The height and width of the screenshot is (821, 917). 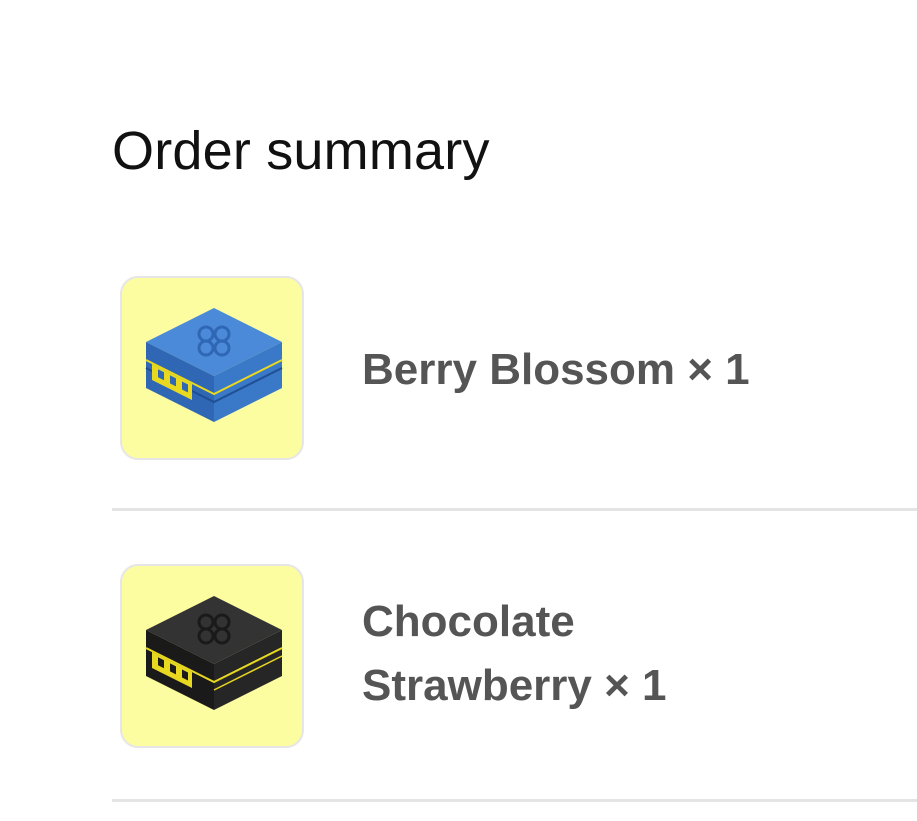 I want to click on product-name: Berry Blossom × 1, so click(x=622, y=370).